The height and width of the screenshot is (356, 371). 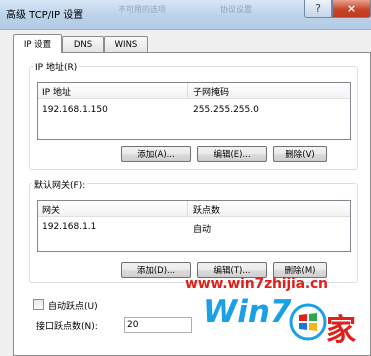 I want to click on ip-address-group-title: IP 地址(R), so click(x=56, y=66).